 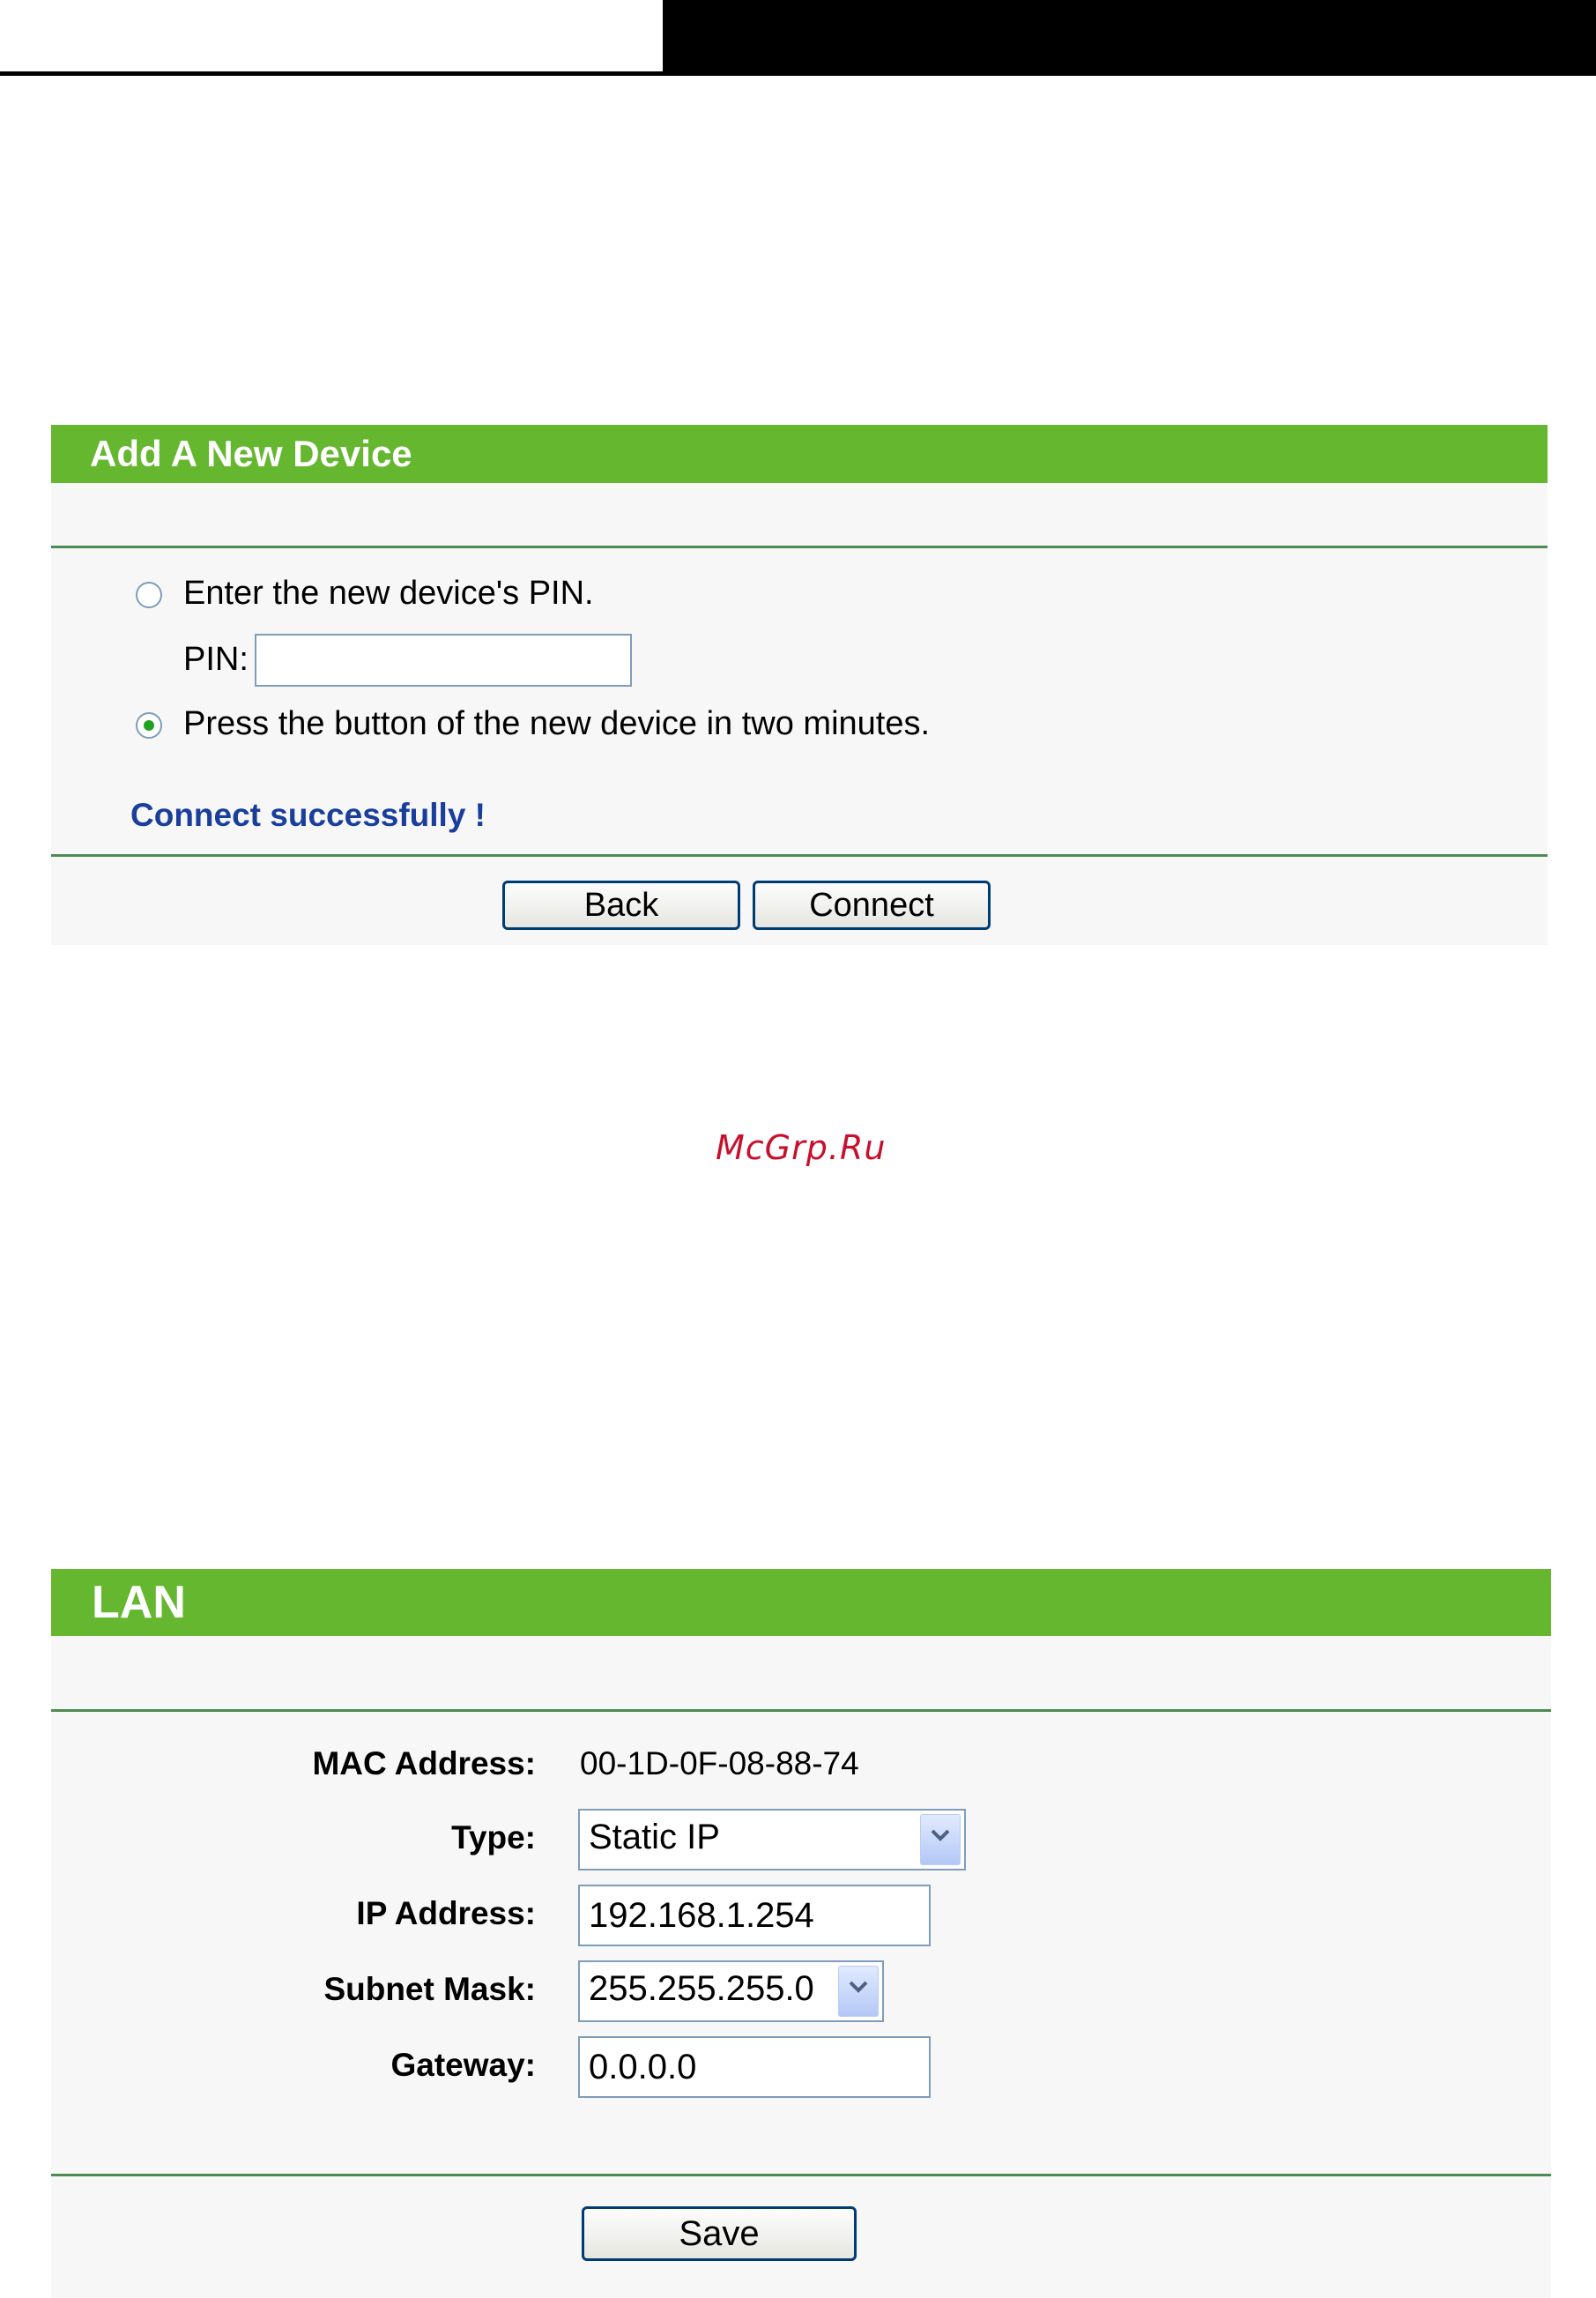 I want to click on mask-value: 255.255.255.0, so click(x=701, y=1988).